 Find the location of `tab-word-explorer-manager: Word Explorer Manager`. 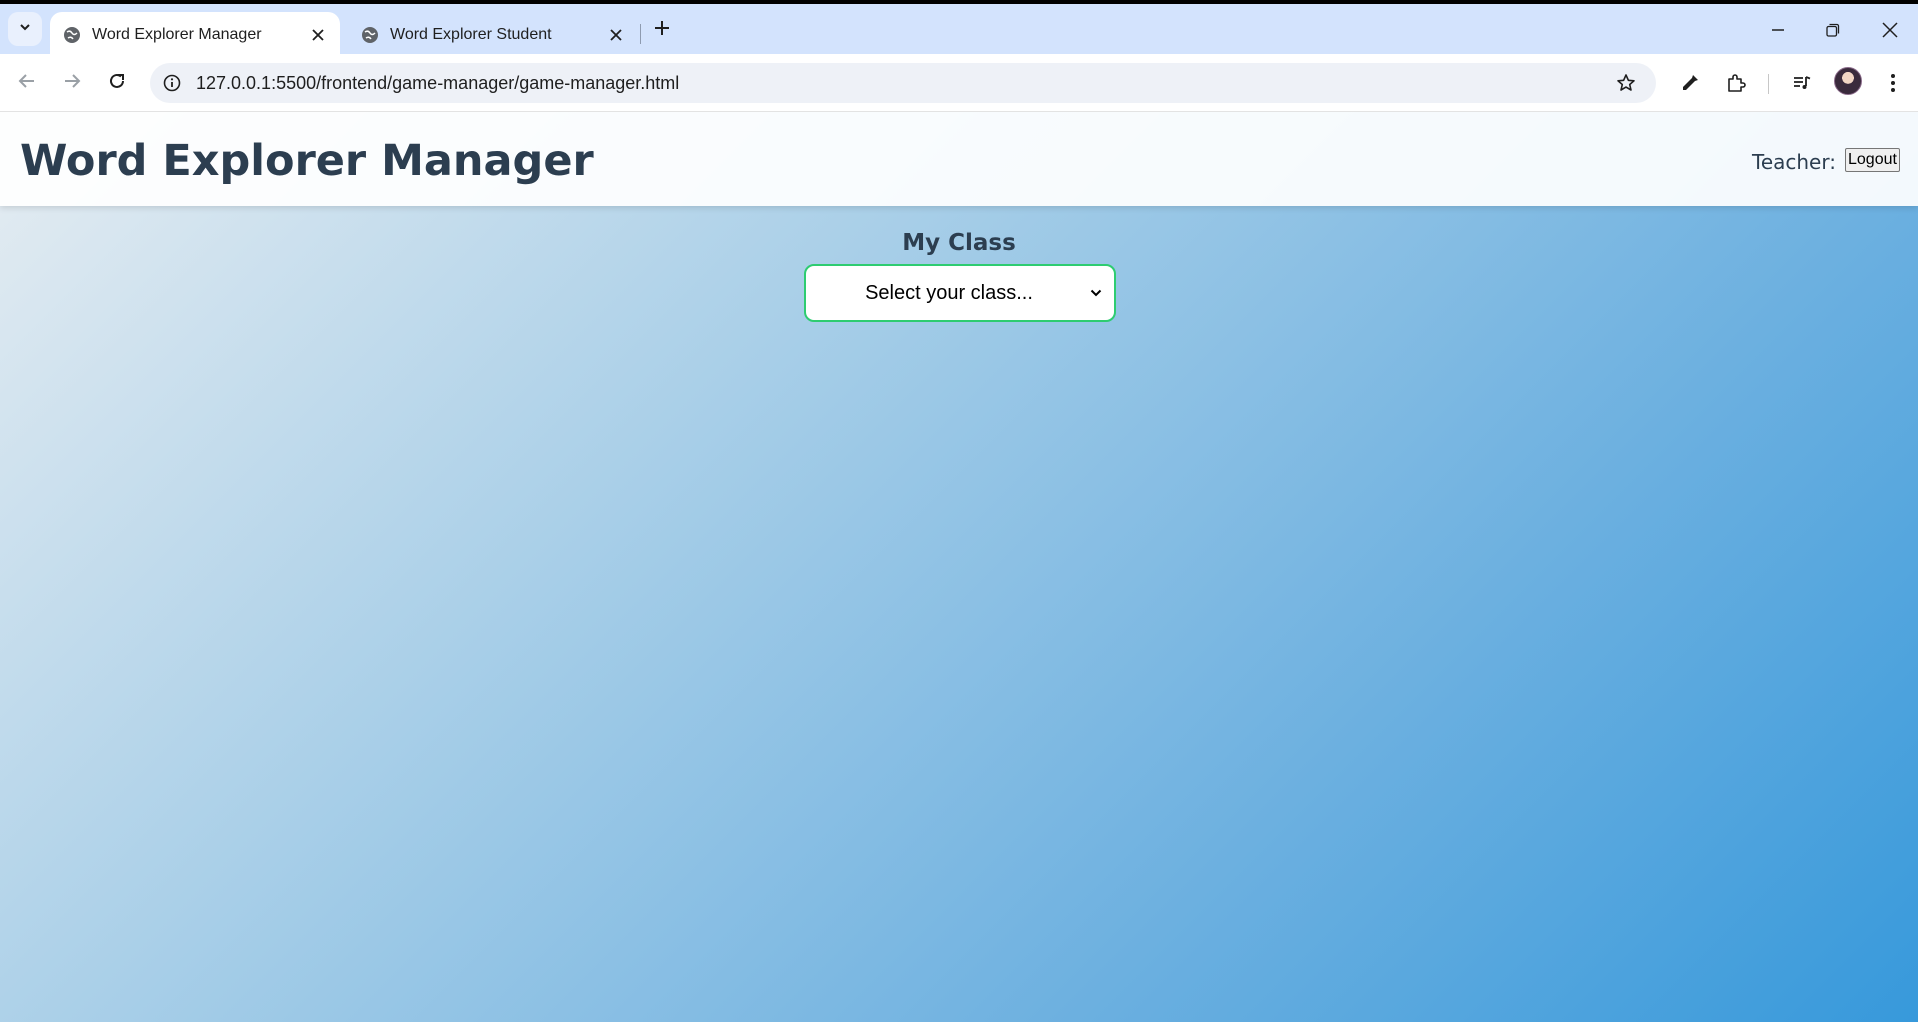

tab-word-explorer-manager: Word Explorer Manager is located at coordinates (195, 35).